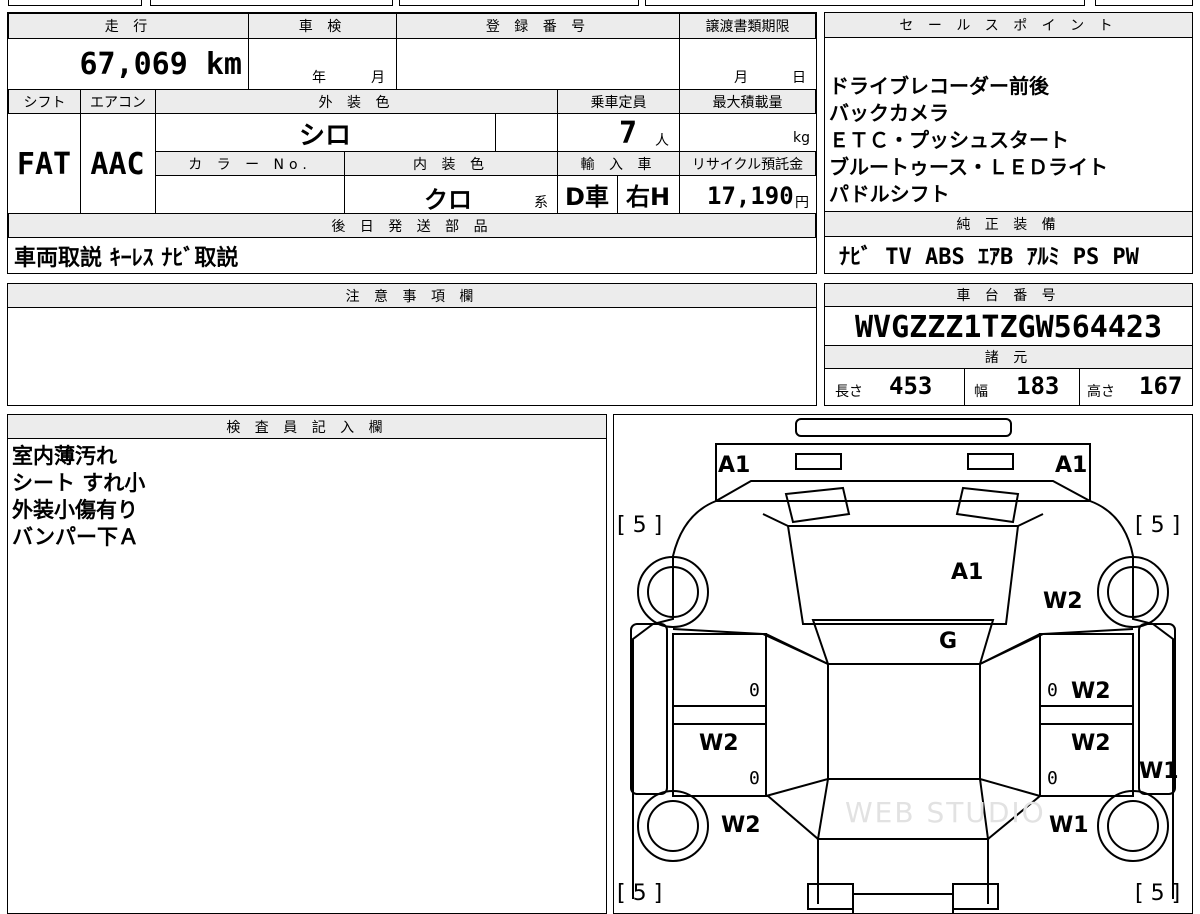 This screenshot has width=1200, height=914. Describe the element at coordinates (322, 26) in the screenshot. I see `inspection-header: 車 検` at that location.